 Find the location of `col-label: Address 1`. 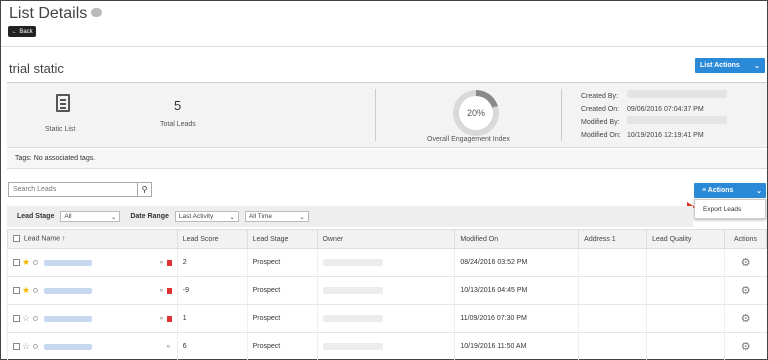

col-label: Address 1 is located at coordinates (600, 239).